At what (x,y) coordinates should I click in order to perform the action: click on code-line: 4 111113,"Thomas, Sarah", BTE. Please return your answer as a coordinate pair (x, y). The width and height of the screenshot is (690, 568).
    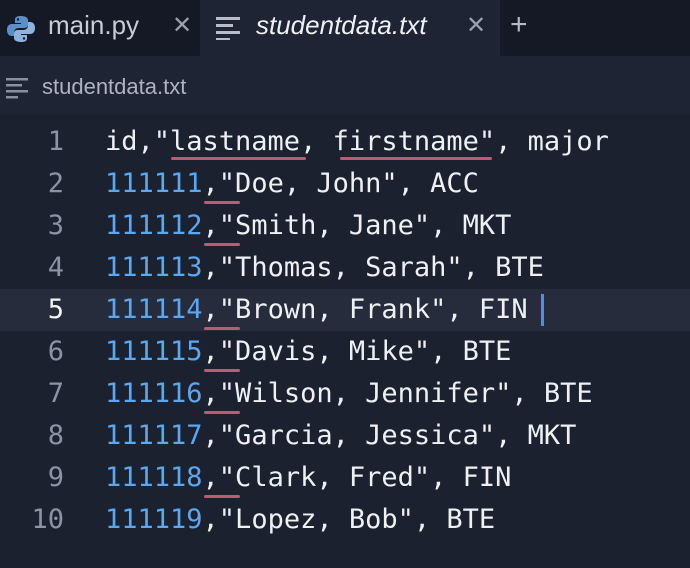
    Looking at the image, I should click on (345, 268).